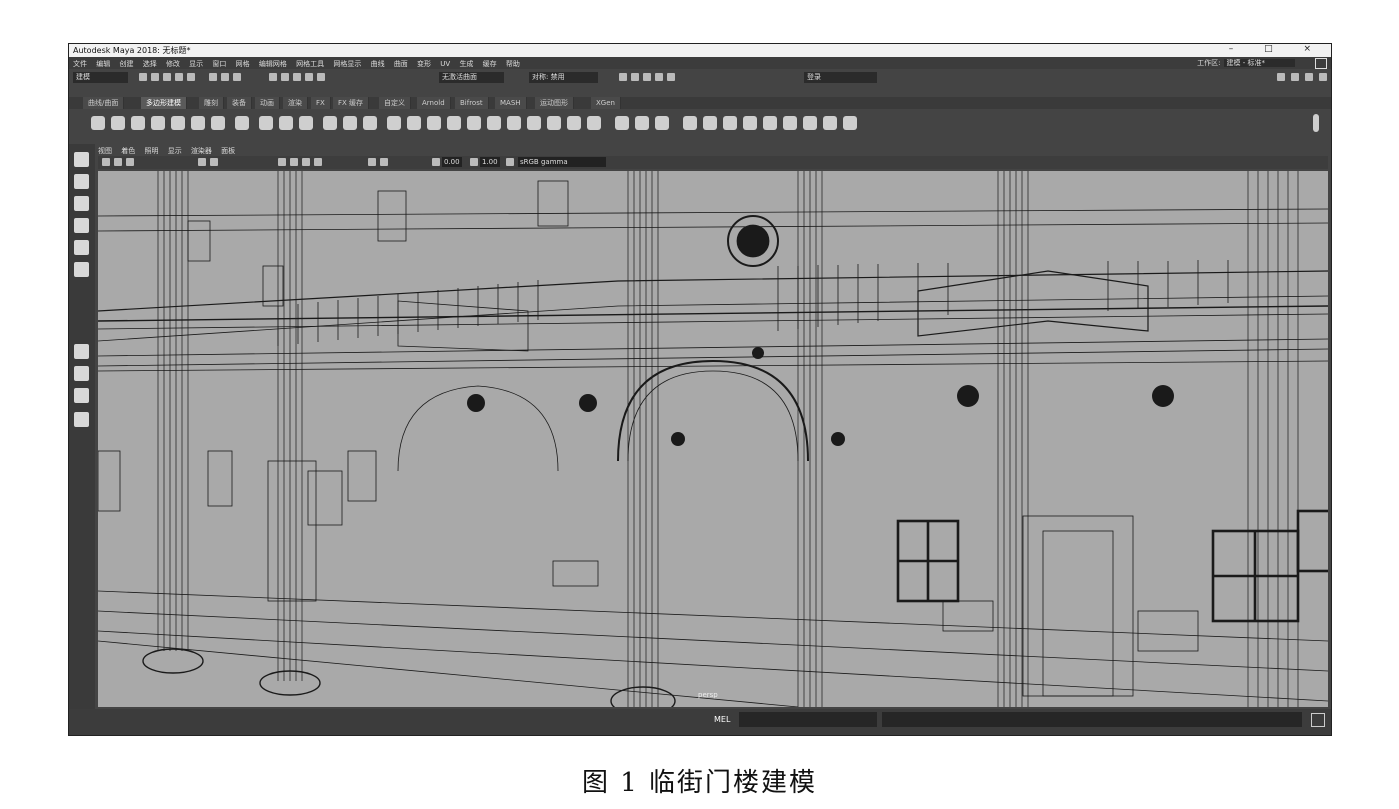 This screenshot has width=1399, height=809. Describe the element at coordinates (321, 103) in the screenshot. I see `tab-fx: FX` at that location.